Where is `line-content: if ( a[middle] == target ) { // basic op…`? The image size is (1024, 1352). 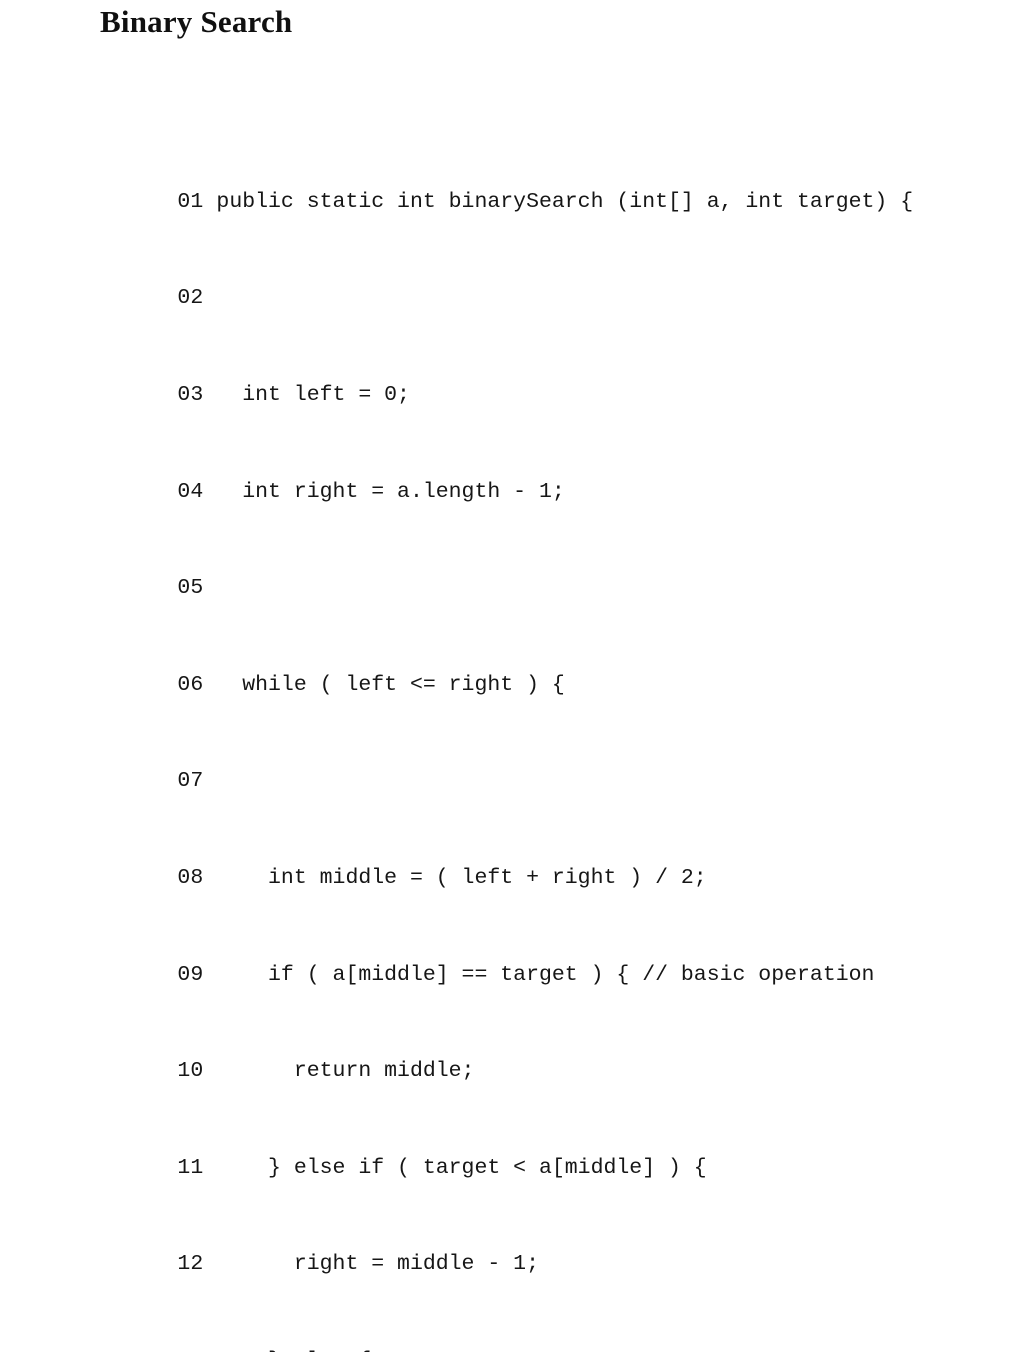 line-content: if ( a[middle] == target ) { // basic op… is located at coordinates (545, 974).